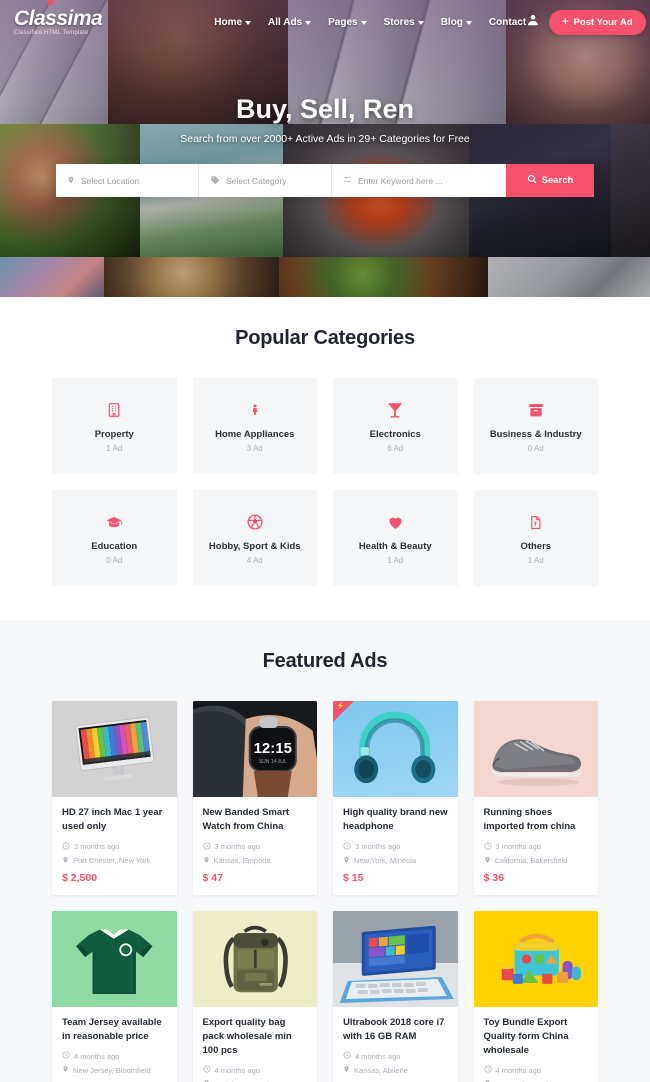  What do you see at coordinates (565, 21) in the screenshot?
I see `plus-icon: +` at bounding box center [565, 21].